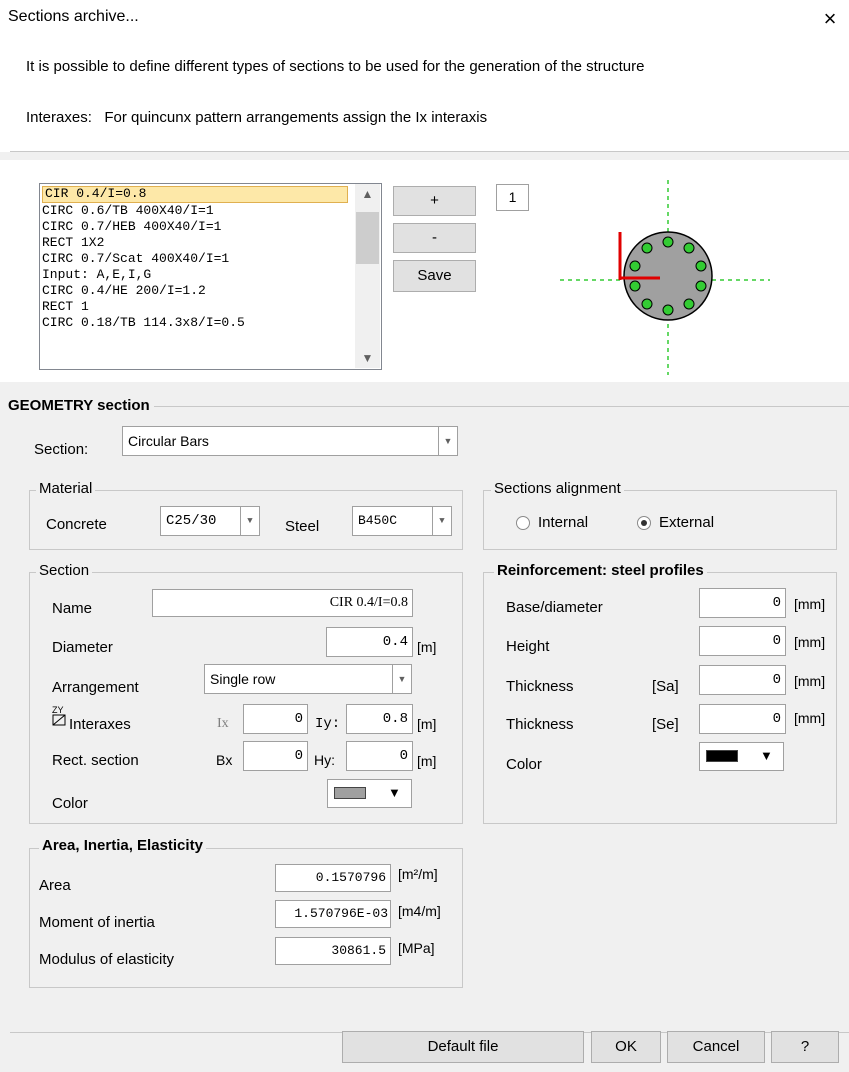 This screenshot has width=849, height=1072. Describe the element at coordinates (665, 686) in the screenshot. I see `thickness-sa-tag: [Sa]` at that location.